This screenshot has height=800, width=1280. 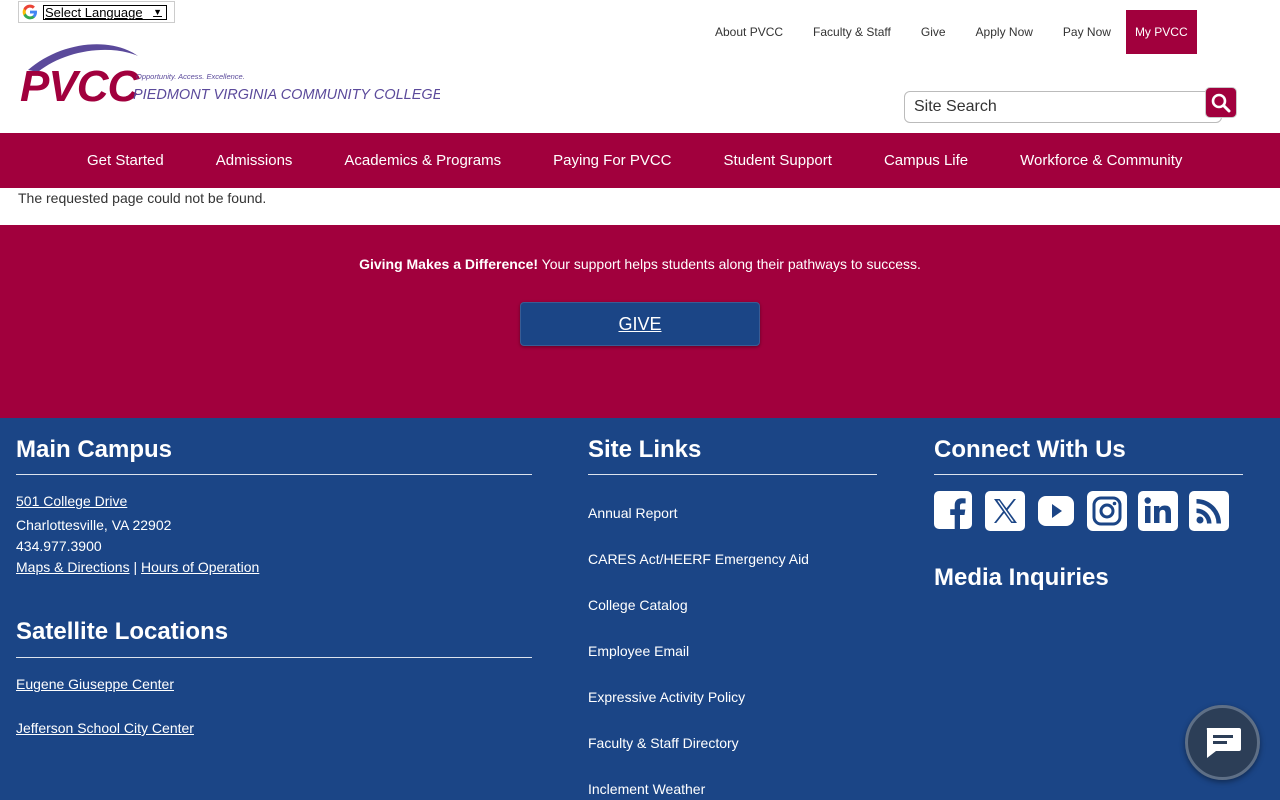 What do you see at coordinates (59, 546) in the screenshot?
I see `phone-text: 434.977.3900` at bounding box center [59, 546].